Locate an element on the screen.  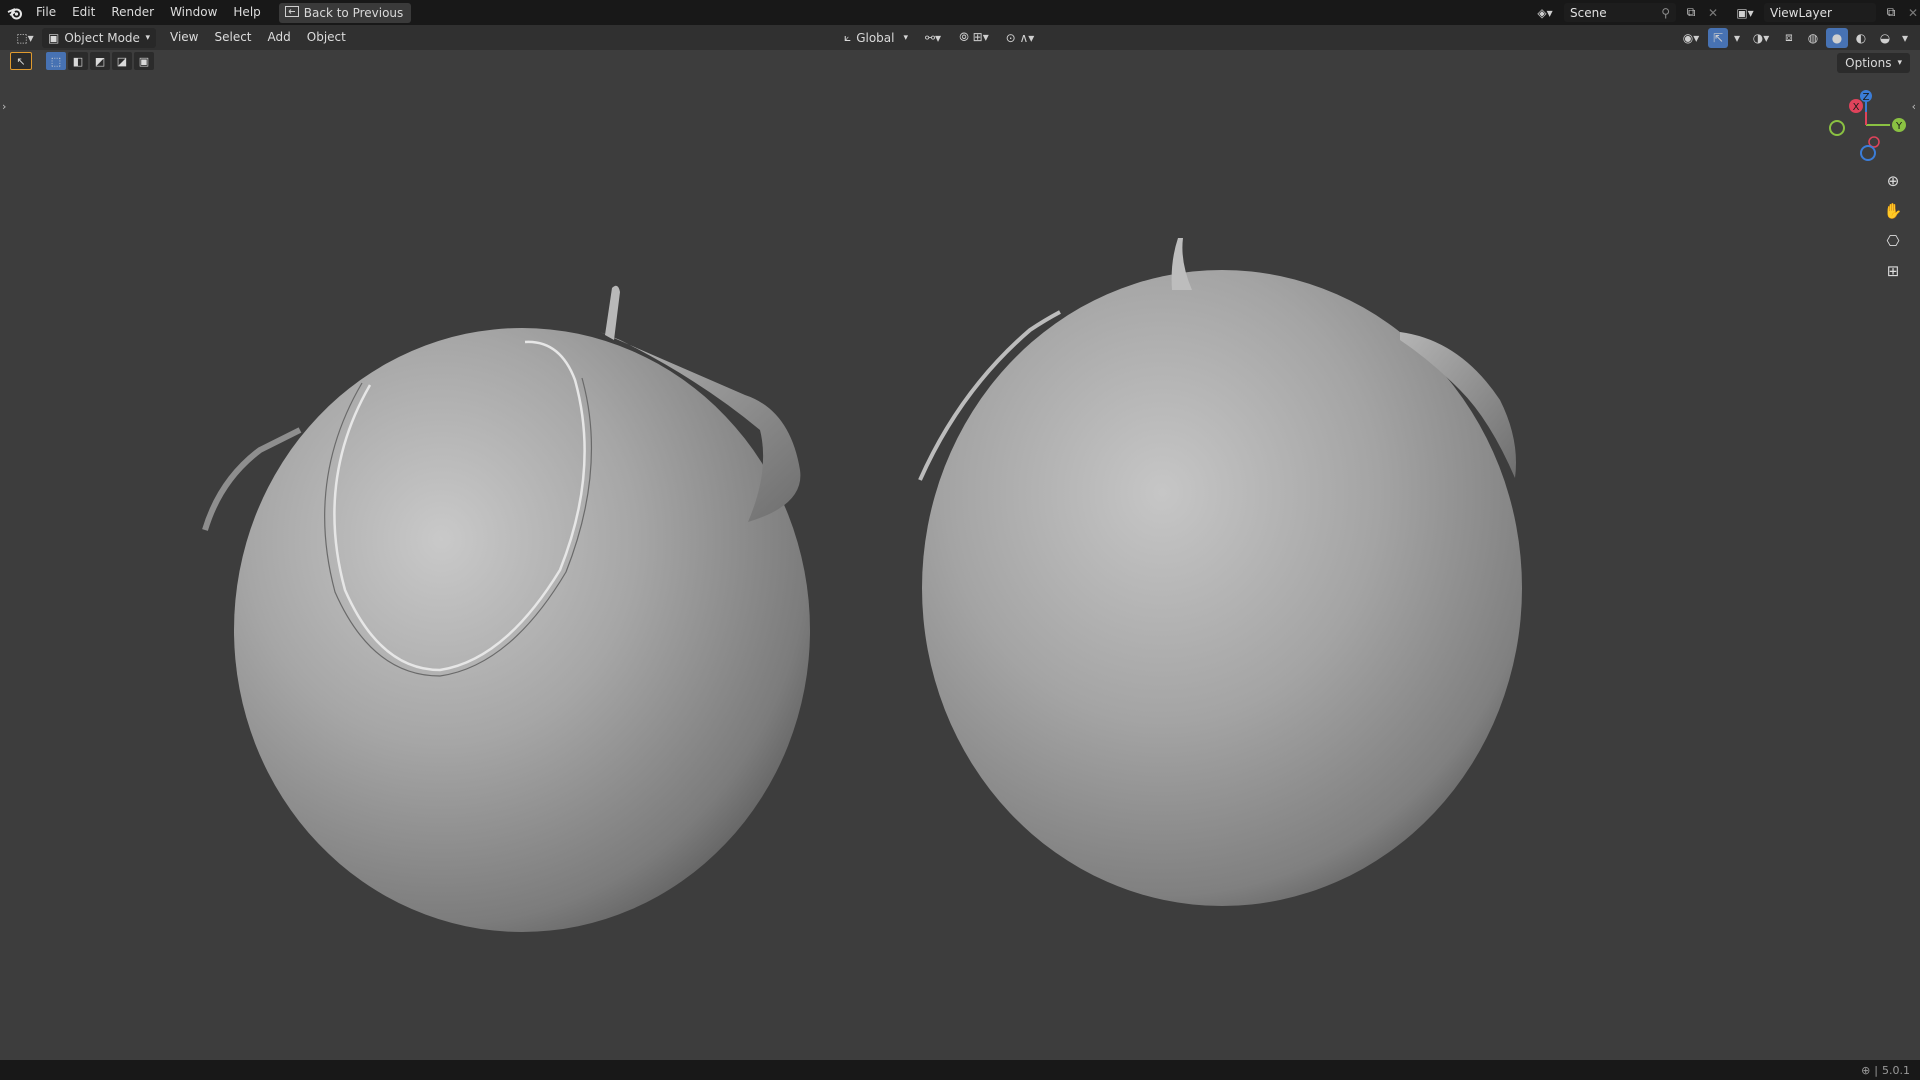
orientation-label: Global is located at coordinates (875, 37).